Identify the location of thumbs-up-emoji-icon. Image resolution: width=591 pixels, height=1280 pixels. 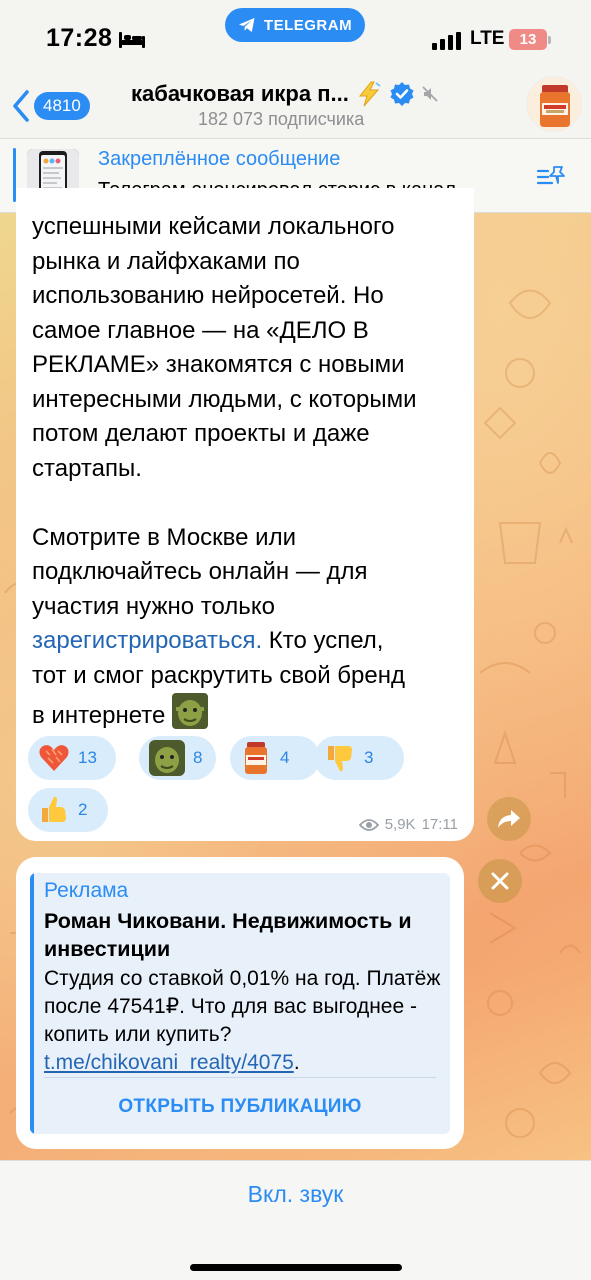
(54, 809).